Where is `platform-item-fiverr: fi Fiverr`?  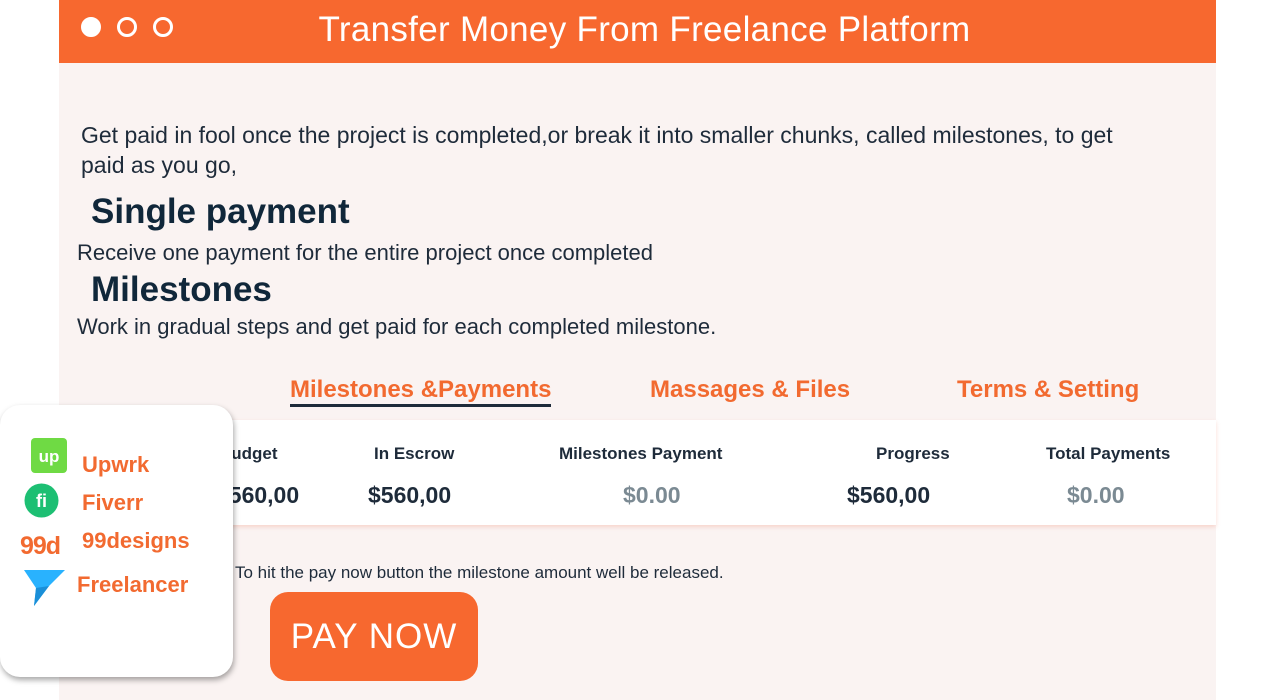
platform-item-fiverr: fi Fiverr is located at coordinates (116, 503).